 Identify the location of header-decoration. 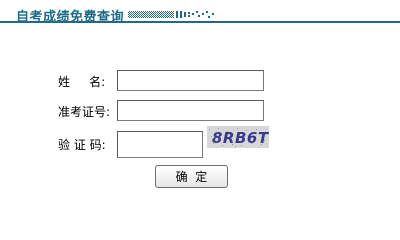
(171, 14).